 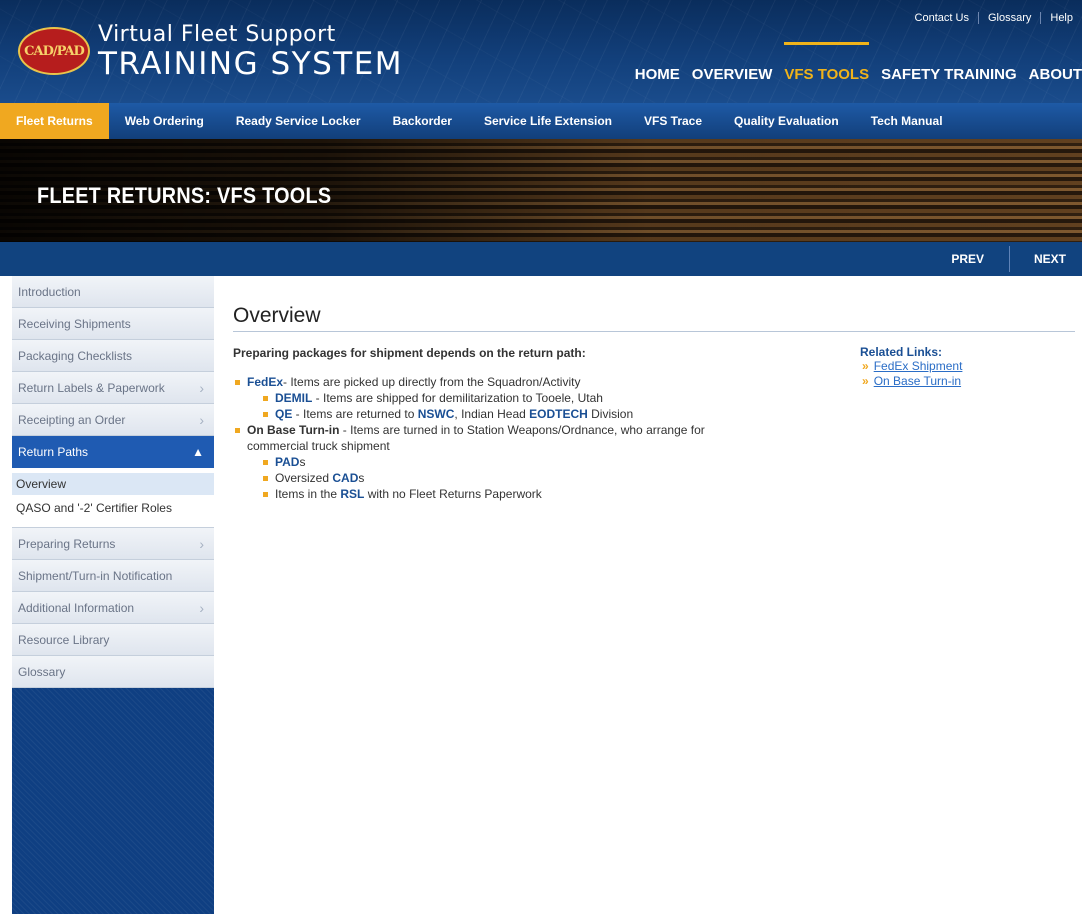 What do you see at coordinates (732, 74) in the screenshot?
I see `nav-overview: OVERVIEW` at bounding box center [732, 74].